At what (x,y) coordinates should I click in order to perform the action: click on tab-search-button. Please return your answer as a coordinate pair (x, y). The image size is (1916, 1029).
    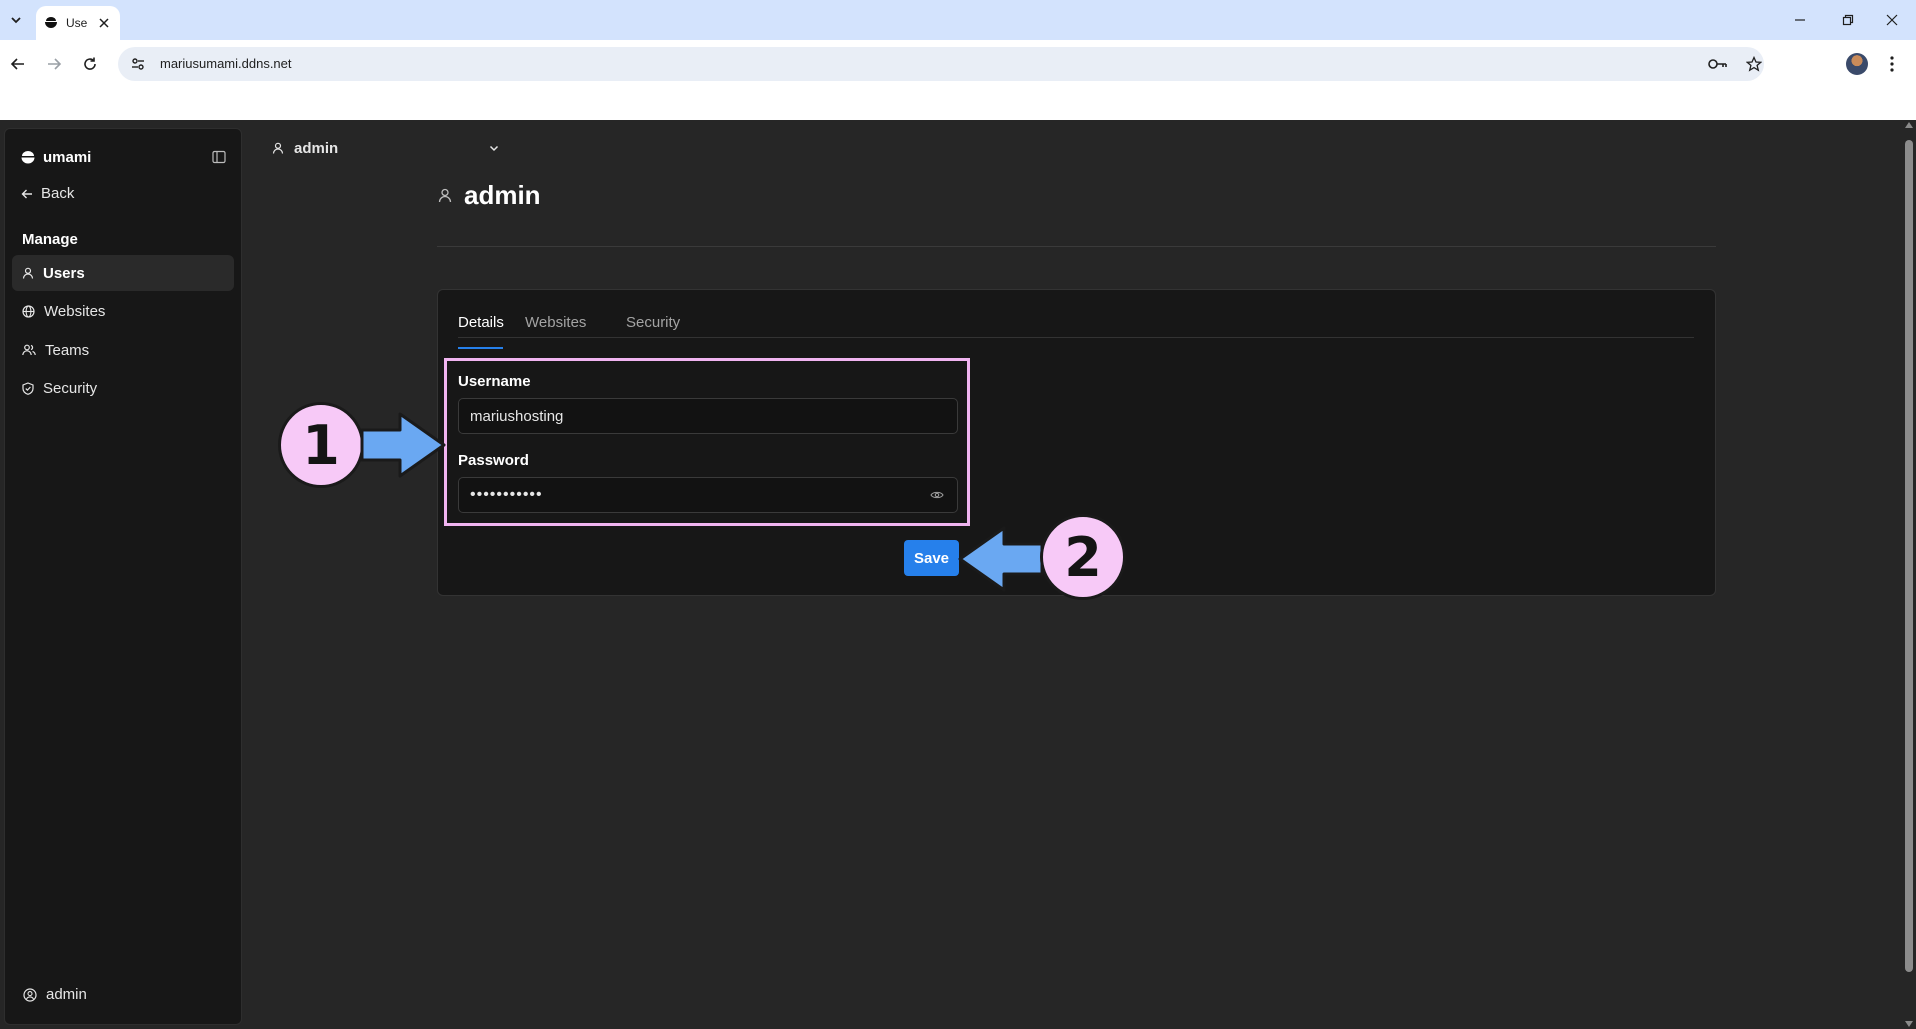
    Looking at the image, I should click on (16, 20).